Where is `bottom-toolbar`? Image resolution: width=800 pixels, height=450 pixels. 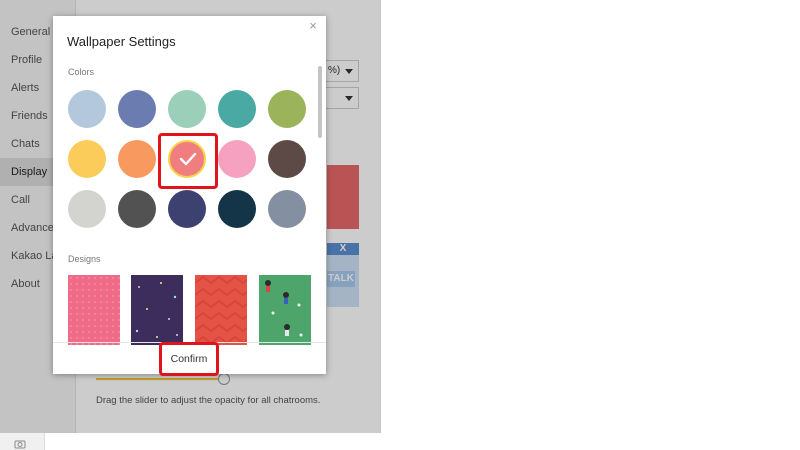 bottom-toolbar is located at coordinates (22, 441).